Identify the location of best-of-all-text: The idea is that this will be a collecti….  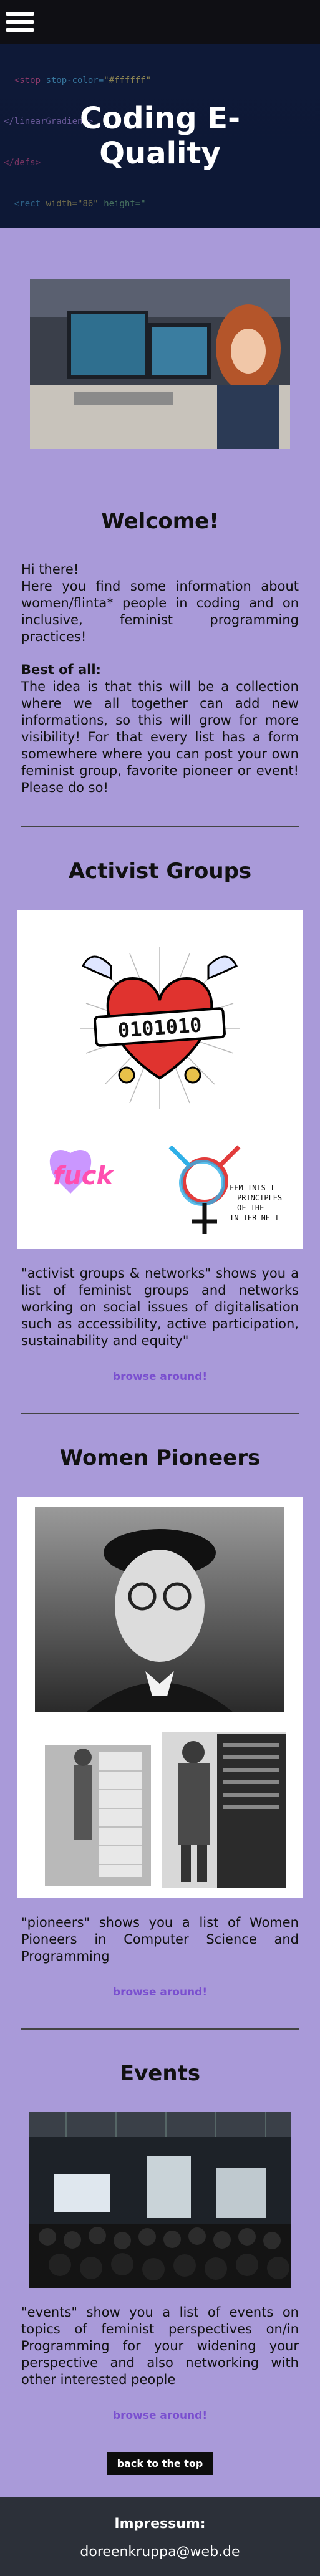
(160, 737).